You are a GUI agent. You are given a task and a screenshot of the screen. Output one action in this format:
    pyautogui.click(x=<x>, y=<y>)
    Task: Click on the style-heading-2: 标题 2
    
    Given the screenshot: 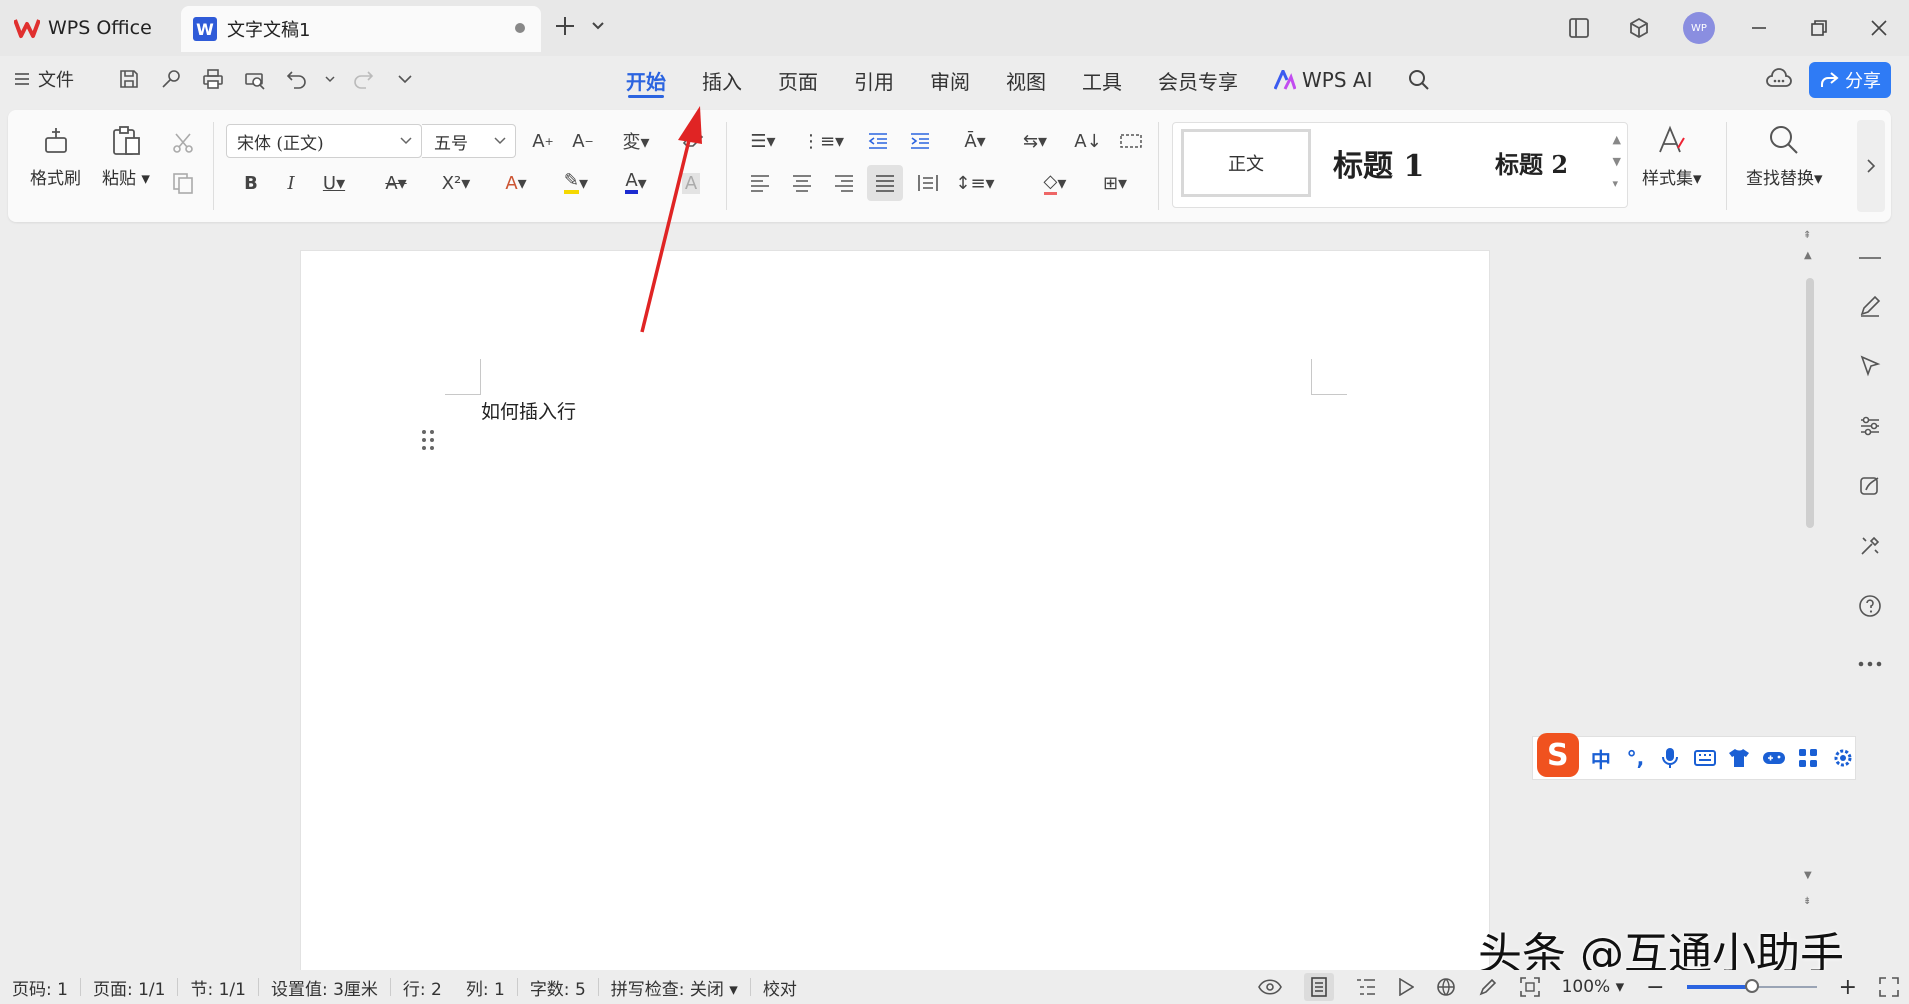 What is the action you would take?
    pyautogui.click(x=1531, y=162)
    